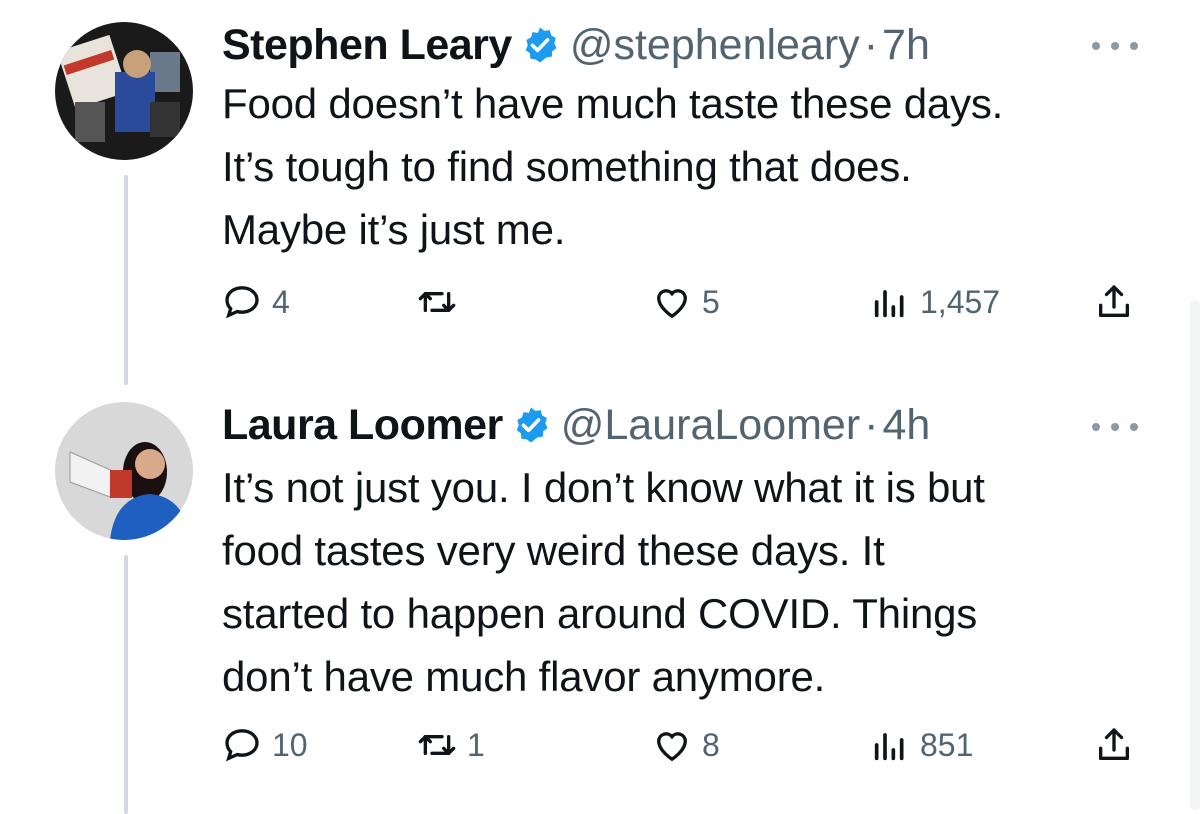  What do you see at coordinates (600, 613) in the screenshot?
I see `tweet-text-line: started to happen around COVID. Things` at bounding box center [600, 613].